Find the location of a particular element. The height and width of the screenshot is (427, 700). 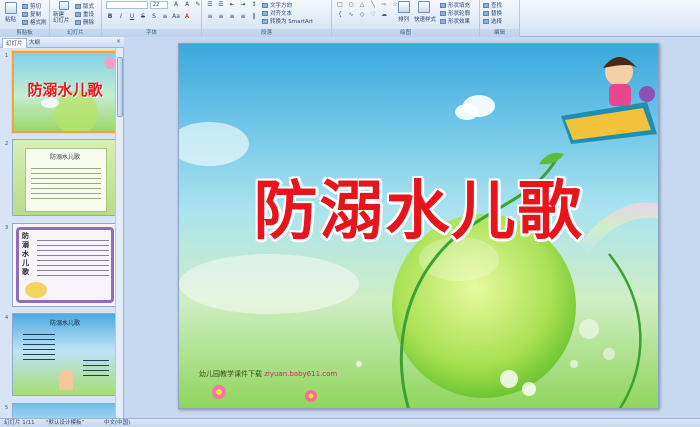

slide-title: 防溺水儿歌 is located at coordinates (418, 206).